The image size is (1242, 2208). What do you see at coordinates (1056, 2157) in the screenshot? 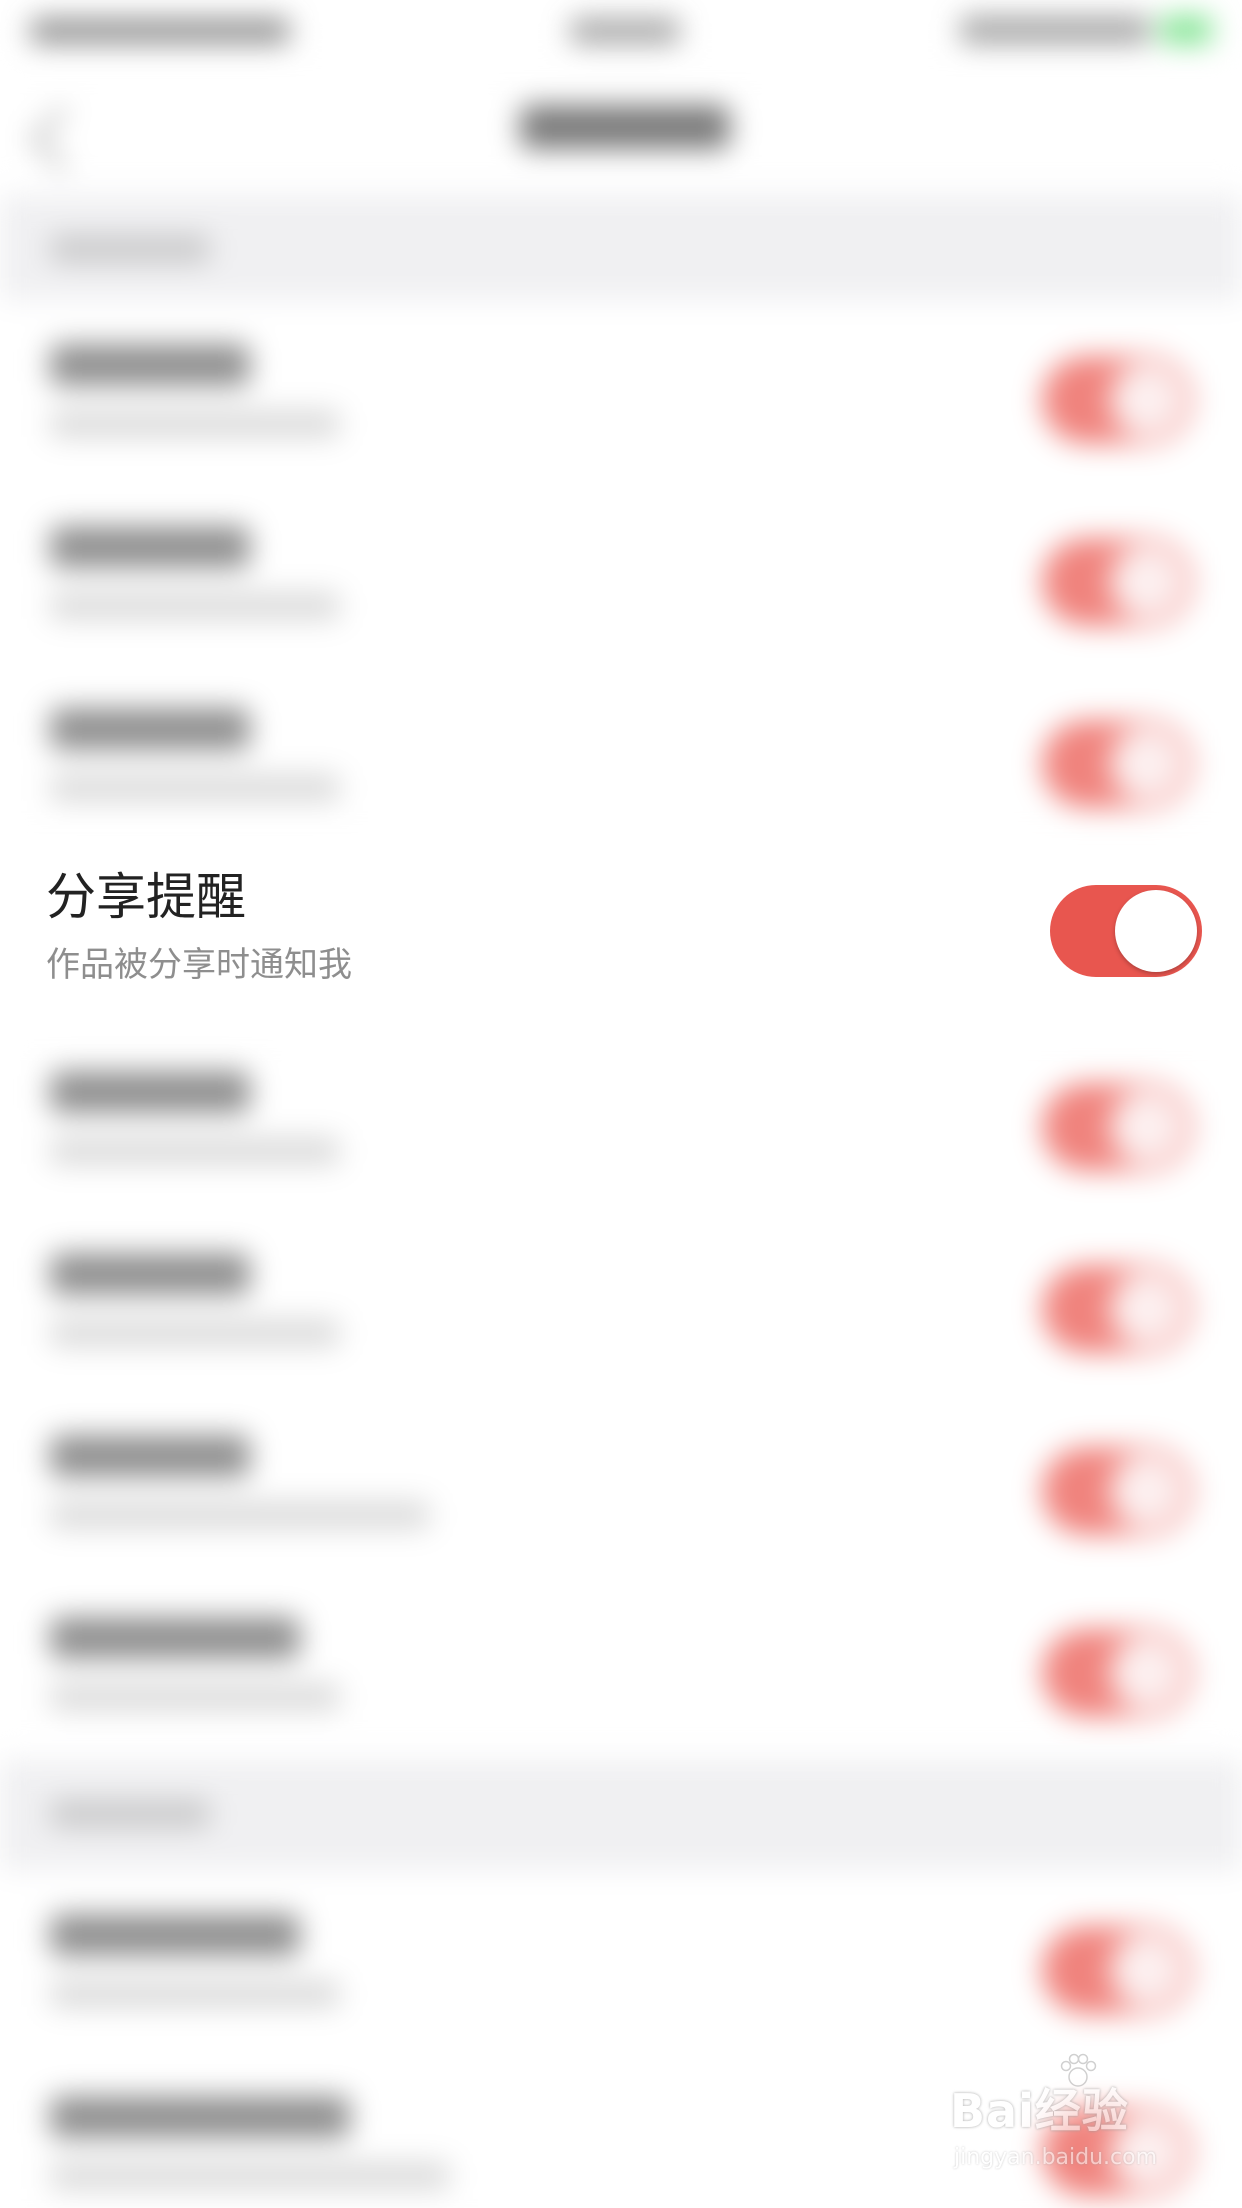
I see `watermark-url: jingyan.baidu.com` at bounding box center [1056, 2157].